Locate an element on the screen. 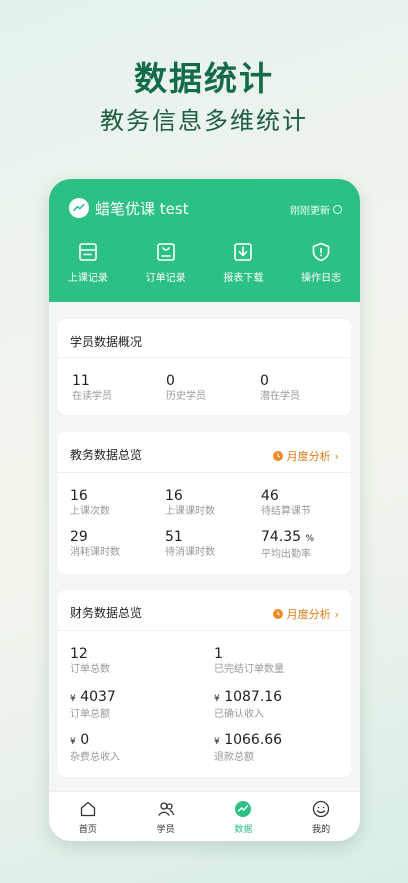 The width and height of the screenshot is (408, 883). refresh-button: 刚刚更新 is located at coordinates (316, 209).